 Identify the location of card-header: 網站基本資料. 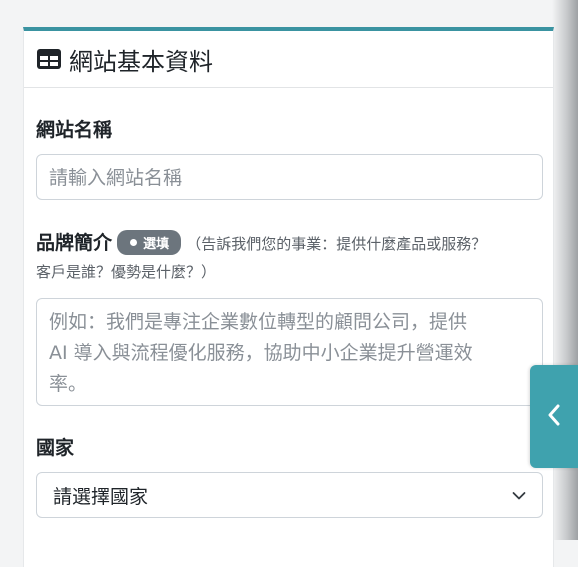
(288, 59).